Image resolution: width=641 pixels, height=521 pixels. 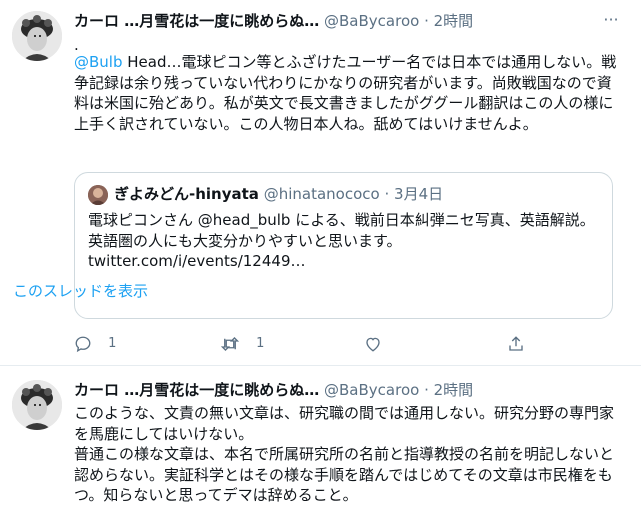 I want to click on mention-link: @Bulb, so click(x=98, y=62).